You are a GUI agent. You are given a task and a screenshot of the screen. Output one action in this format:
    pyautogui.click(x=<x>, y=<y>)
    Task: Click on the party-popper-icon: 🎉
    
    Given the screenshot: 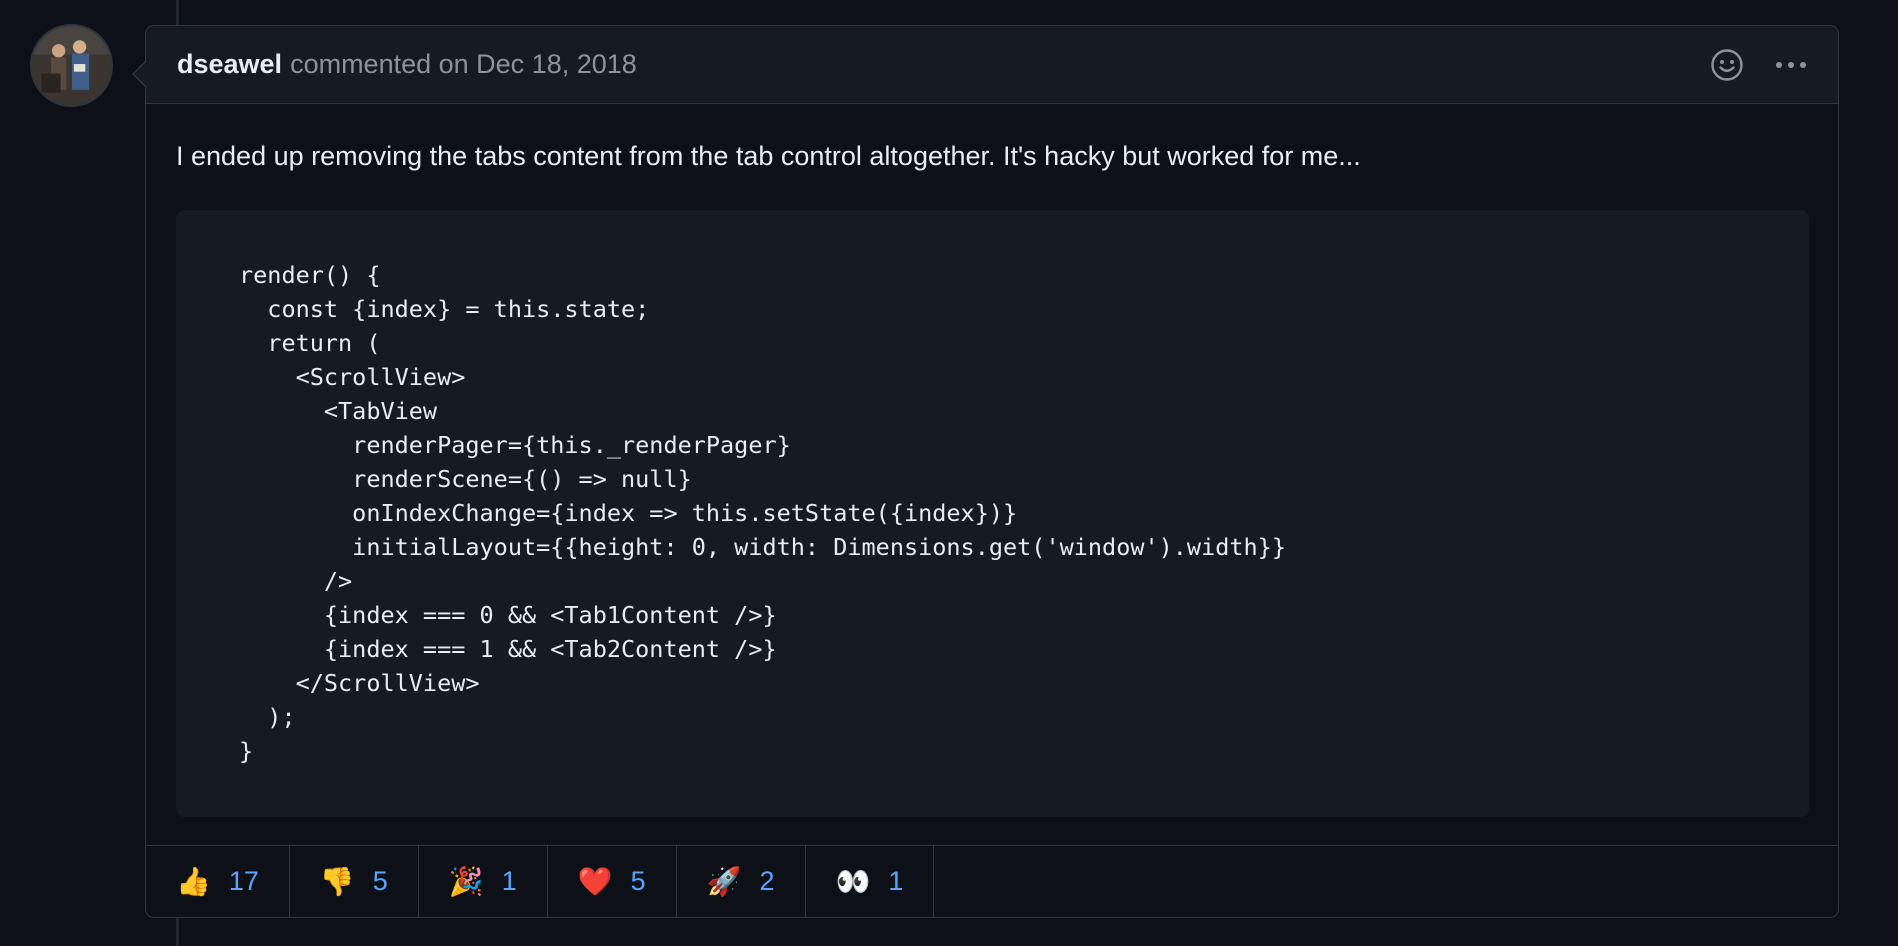 What is the action you would take?
    pyautogui.click(x=466, y=881)
    